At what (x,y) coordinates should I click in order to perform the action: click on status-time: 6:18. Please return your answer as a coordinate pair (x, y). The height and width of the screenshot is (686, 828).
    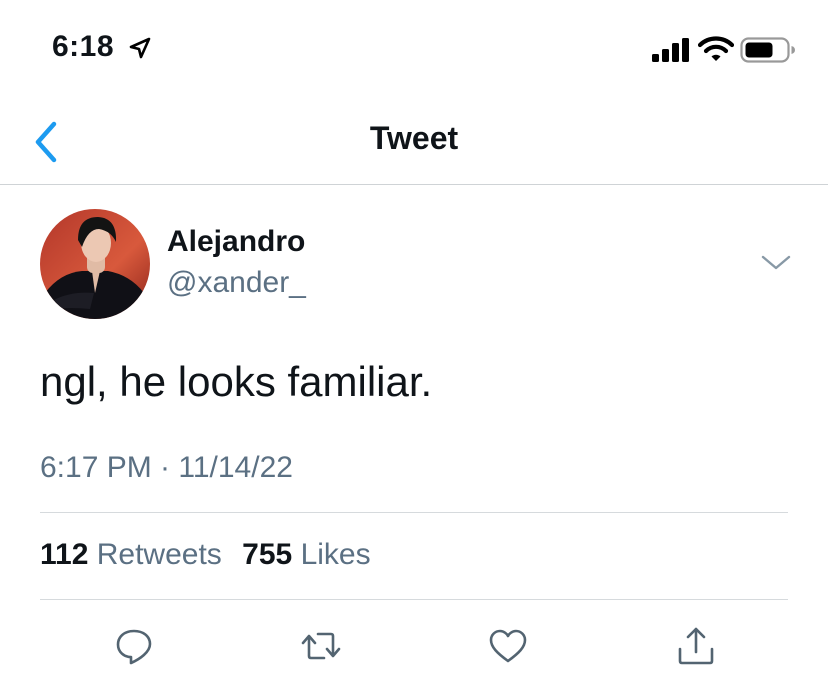
    Looking at the image, I should click on (83, 46).